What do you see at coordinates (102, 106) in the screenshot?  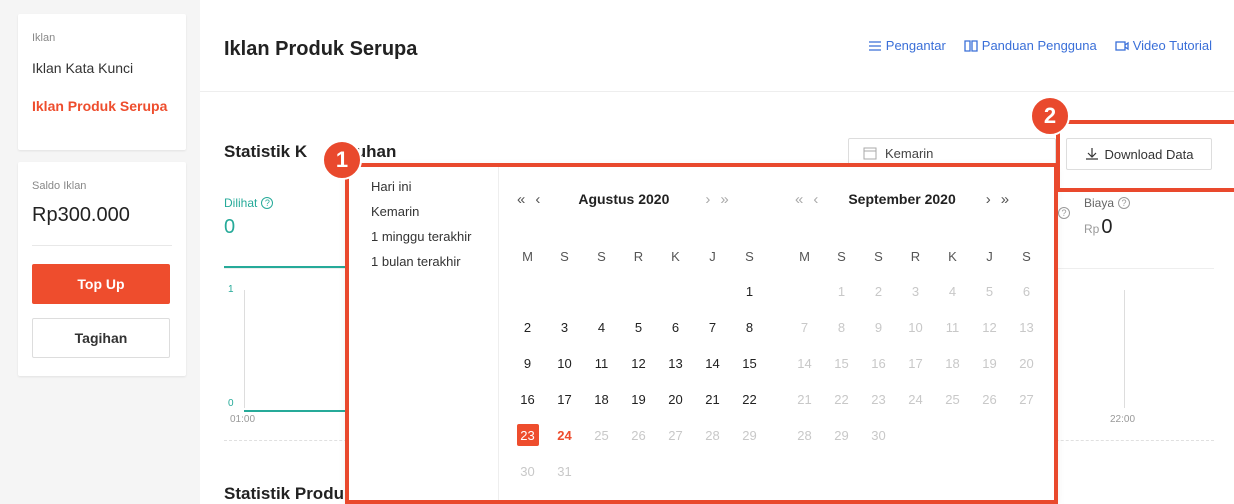 I see `sidebar-item-iklan-produk-serupa: Iklan Produk Serupa` at bounding box center [102, 106].